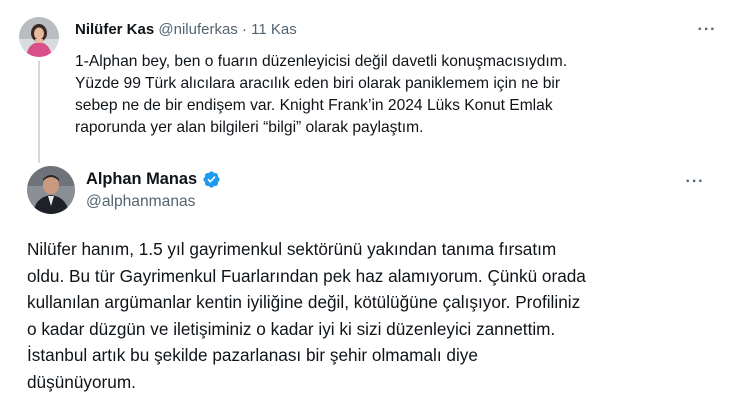  I want to click on author-name: Nilüfer Kas, so click(114, 29).